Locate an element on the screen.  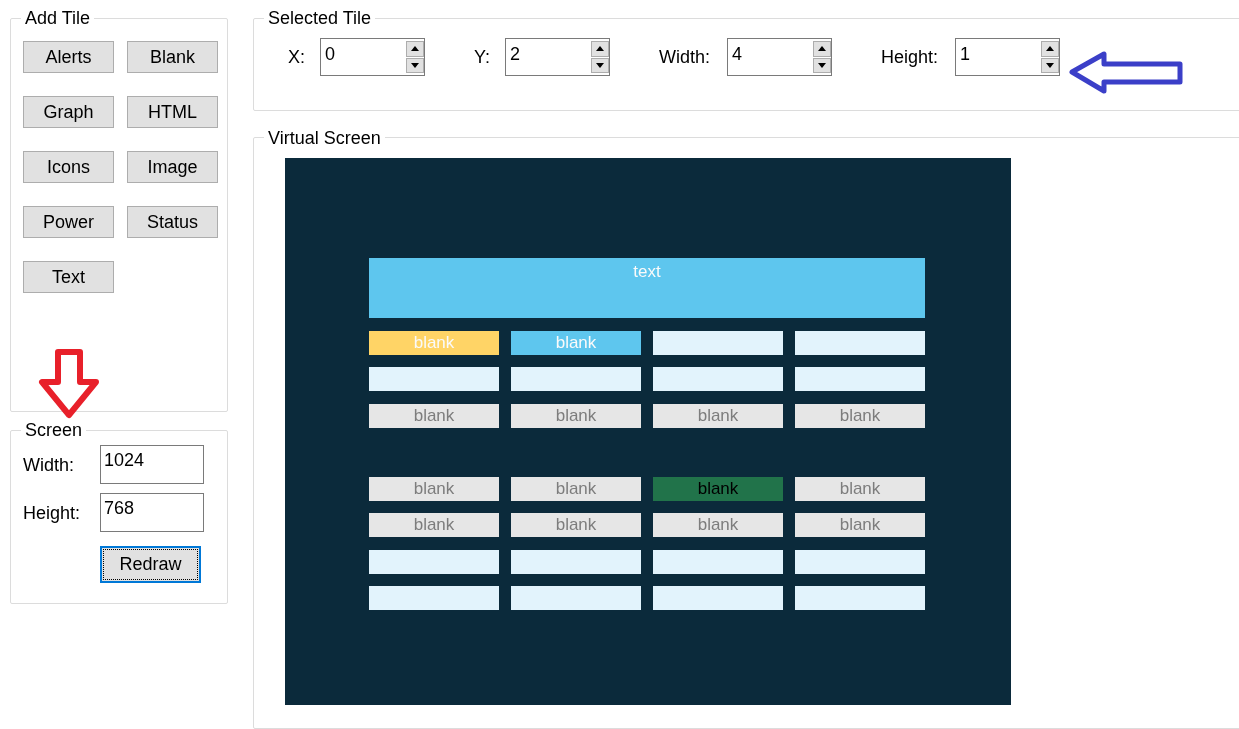
screen-tile: blank is located at coordinates (718, 488).